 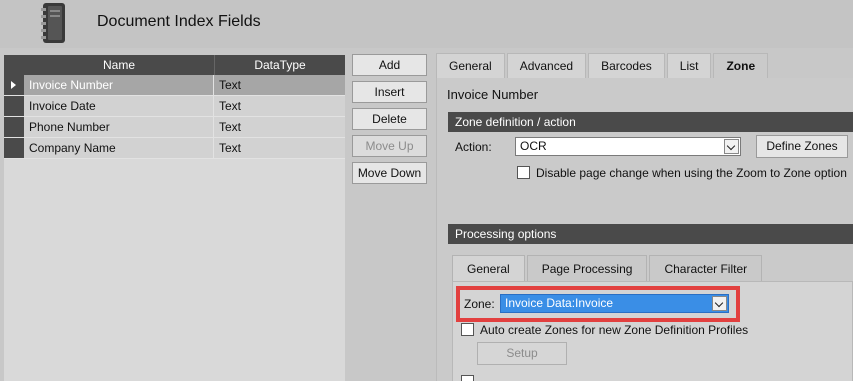 I want to click on define-zones-button: Define Zones, so click(x=802, y=146).